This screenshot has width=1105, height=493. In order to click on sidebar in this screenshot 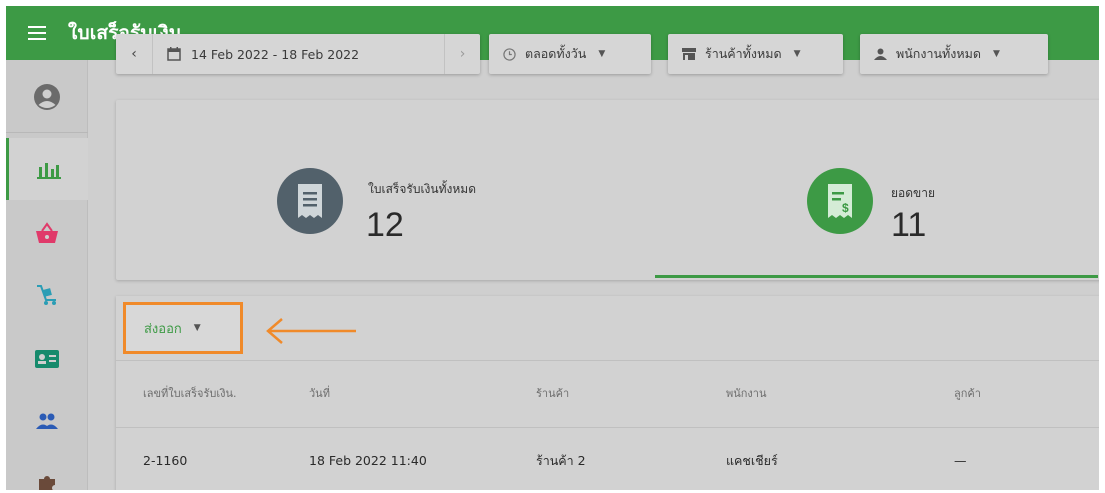, I will do `click(47, 275)`.